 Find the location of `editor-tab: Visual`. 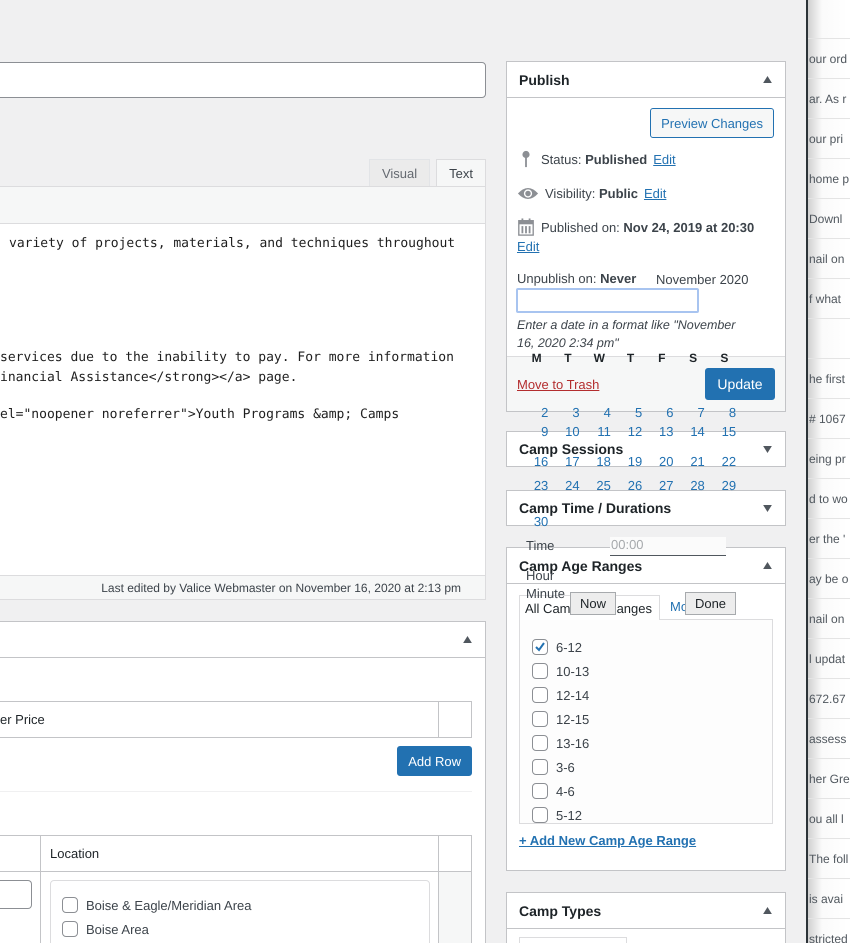

editor-tab: Visual is located at coordinates (399, 172).